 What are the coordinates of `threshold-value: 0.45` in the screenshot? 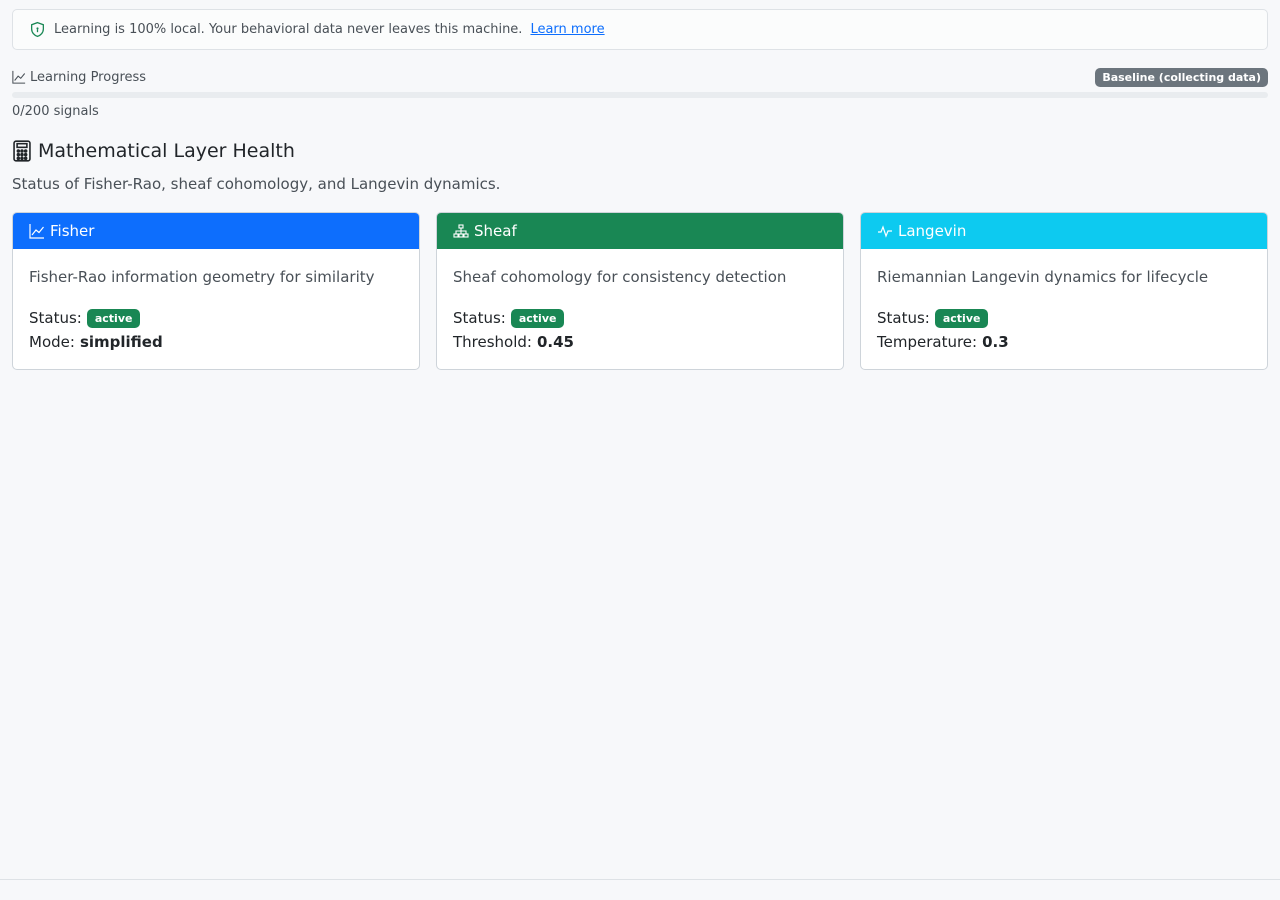 It's located at (555, 342).